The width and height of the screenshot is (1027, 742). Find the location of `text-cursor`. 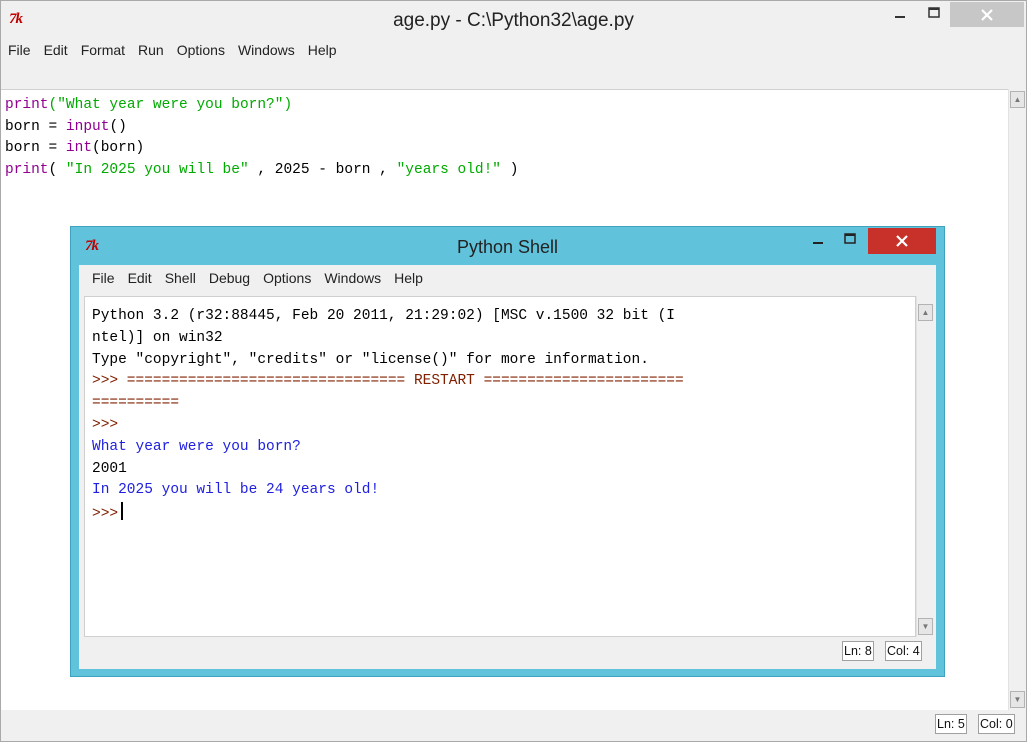

text-cursor is located at coordinates (122, 511).